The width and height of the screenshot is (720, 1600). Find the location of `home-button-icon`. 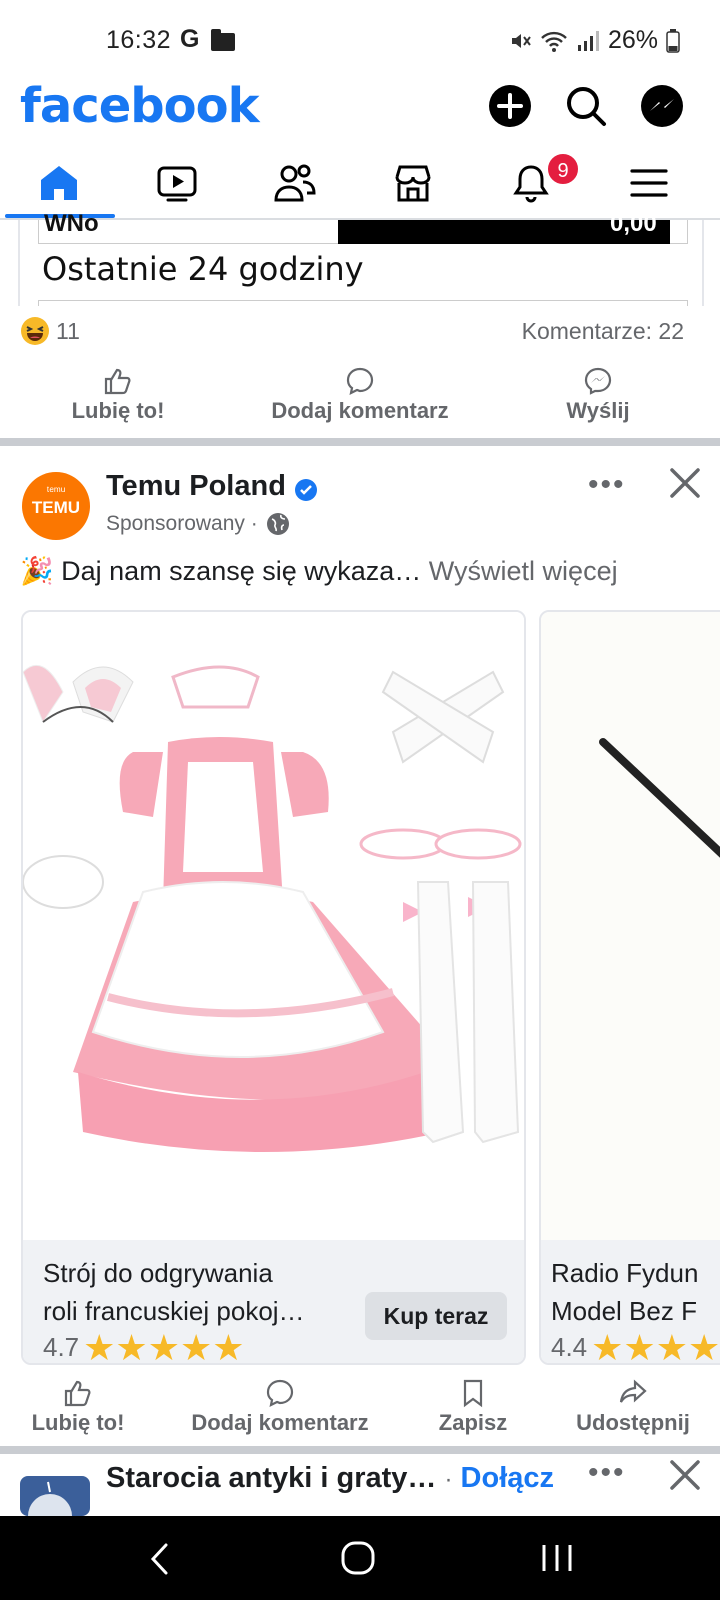

home-button-icon is located at coordinates (358, 1558).